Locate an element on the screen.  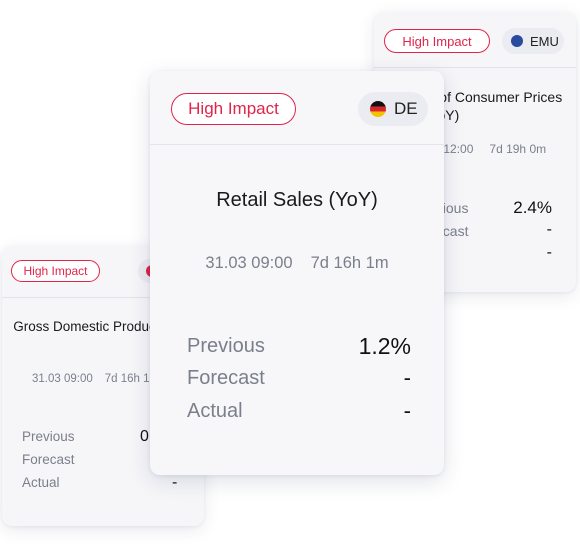
country-badge: EMU is located at coordinates (533, 41).